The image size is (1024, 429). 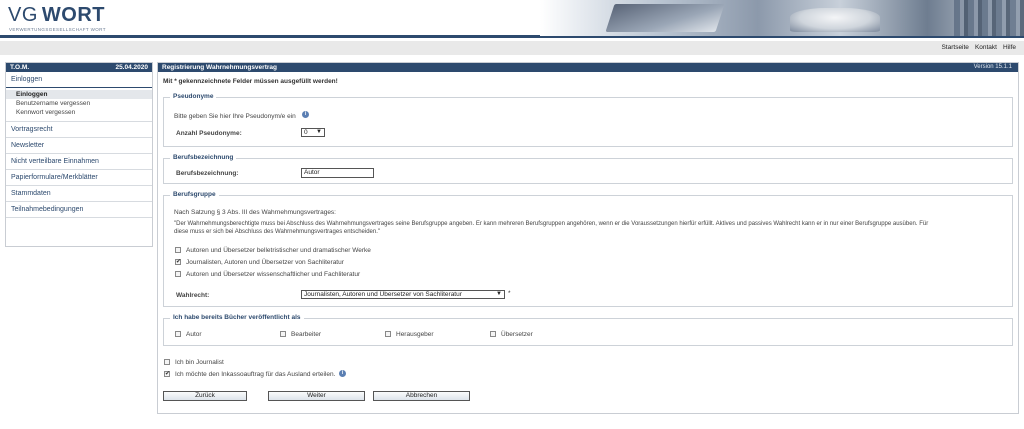 I want to click on legend-pseudonyme: Pseudonyme, so click(x=193, y=96).